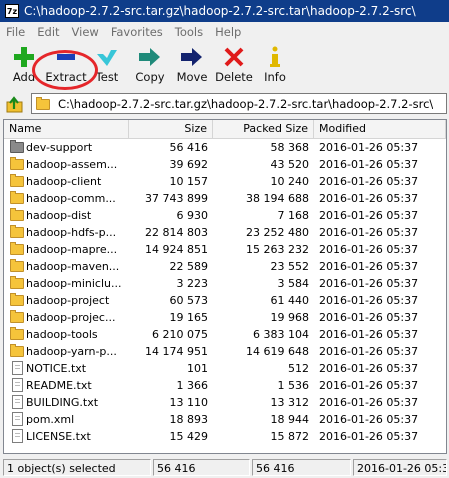  I want to click on check-icon, so click(107, 58).